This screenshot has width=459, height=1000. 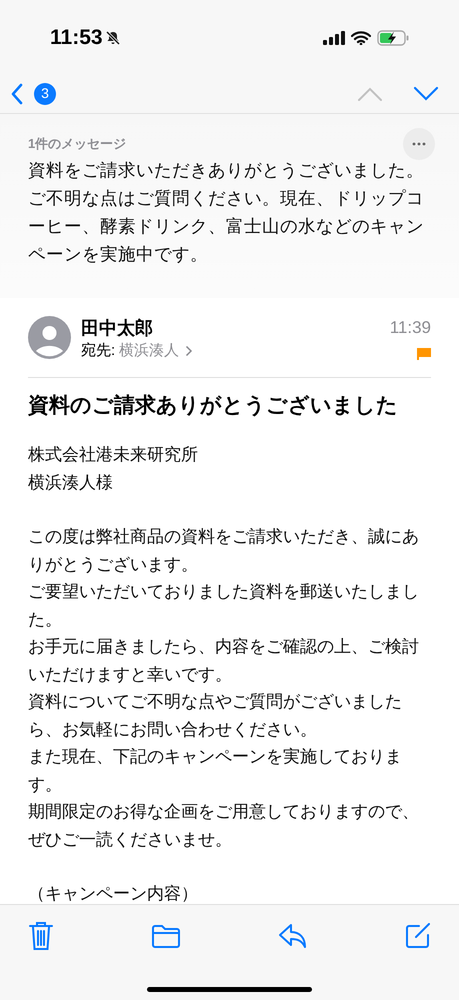 What do you see at coordinates (224, 825) in the screenshot?
I see `body-text-line: 期間限定のお得な企画をご用意しておりますので、ぜひご一読くださいませ。` at bounding box center [224, 825].